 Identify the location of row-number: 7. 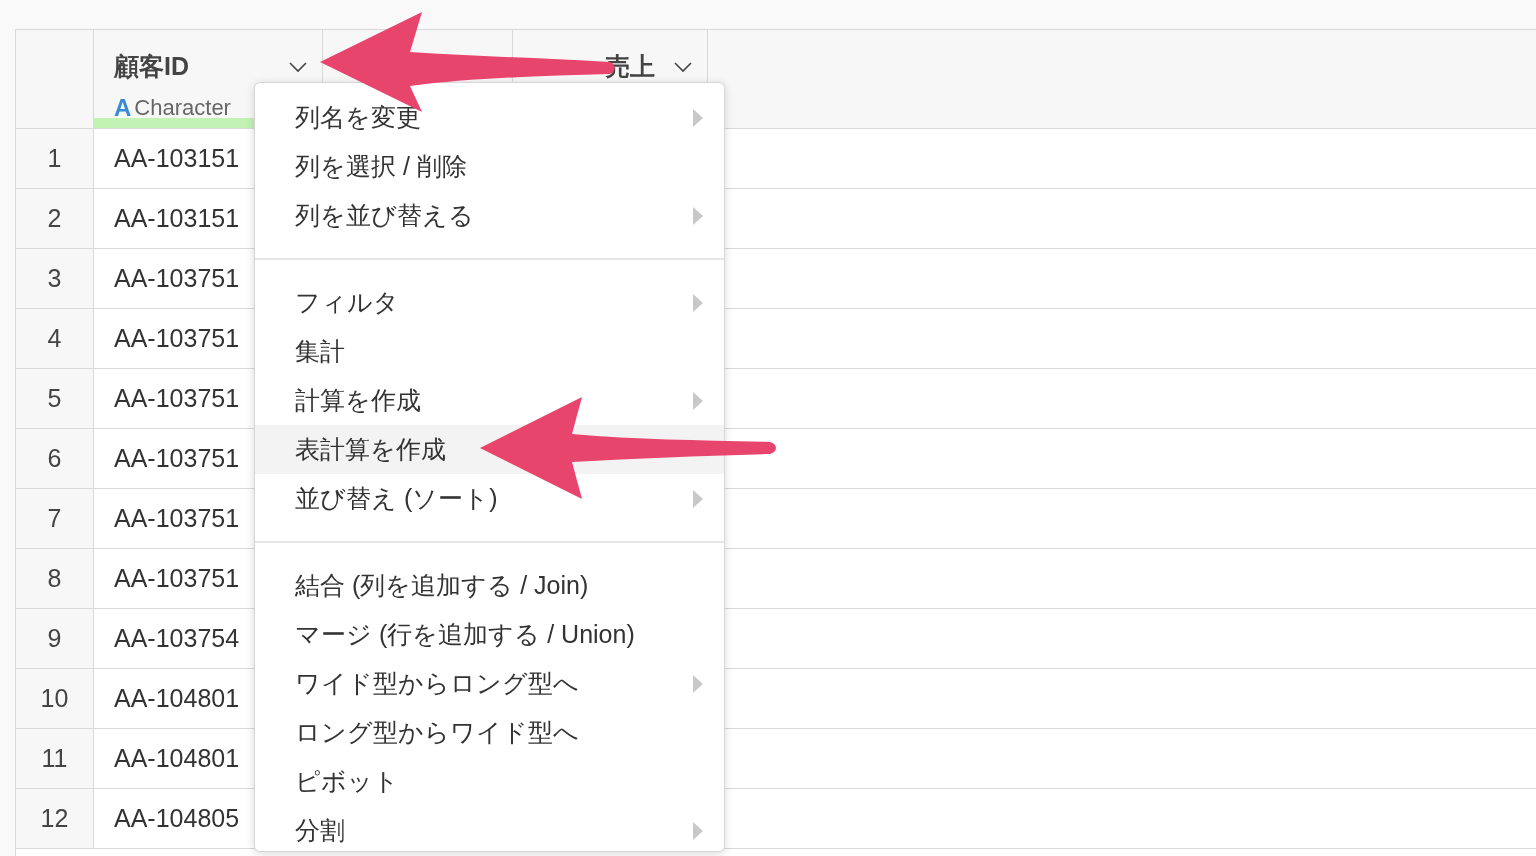
(54, 518).